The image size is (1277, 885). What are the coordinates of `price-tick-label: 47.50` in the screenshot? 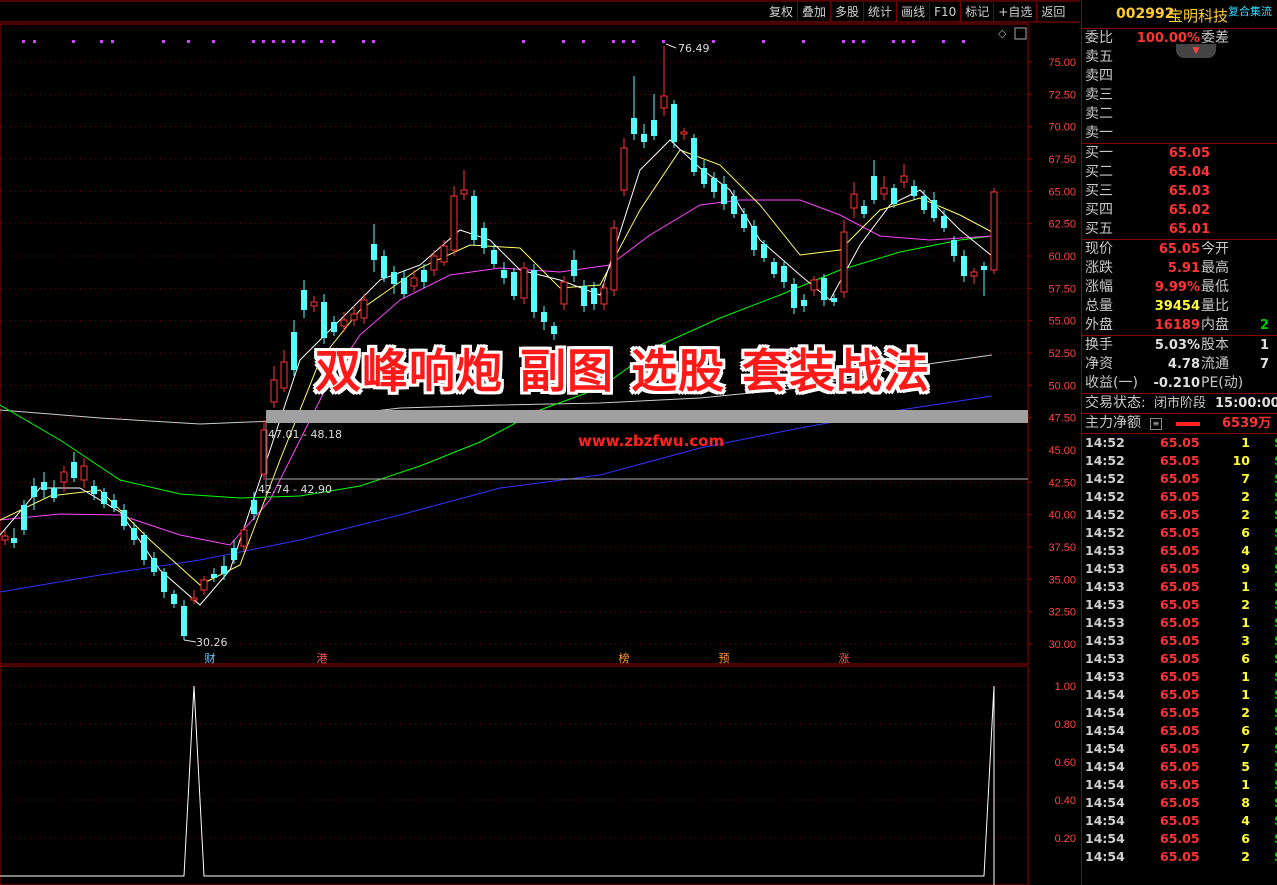 It's located at (1062, 419).